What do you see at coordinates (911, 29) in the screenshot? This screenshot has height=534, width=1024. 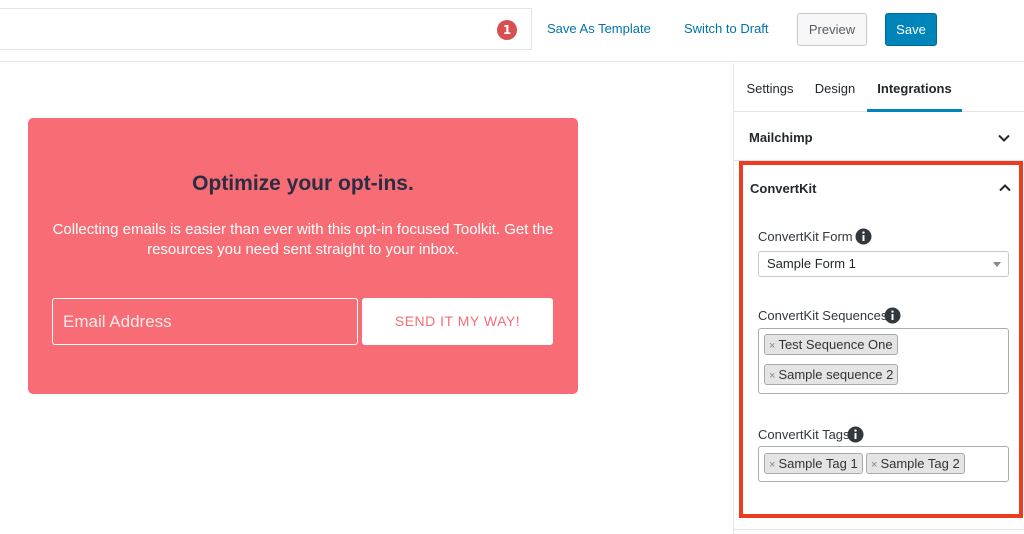 I see `save-button: Save` at bounding box center [911, 29].